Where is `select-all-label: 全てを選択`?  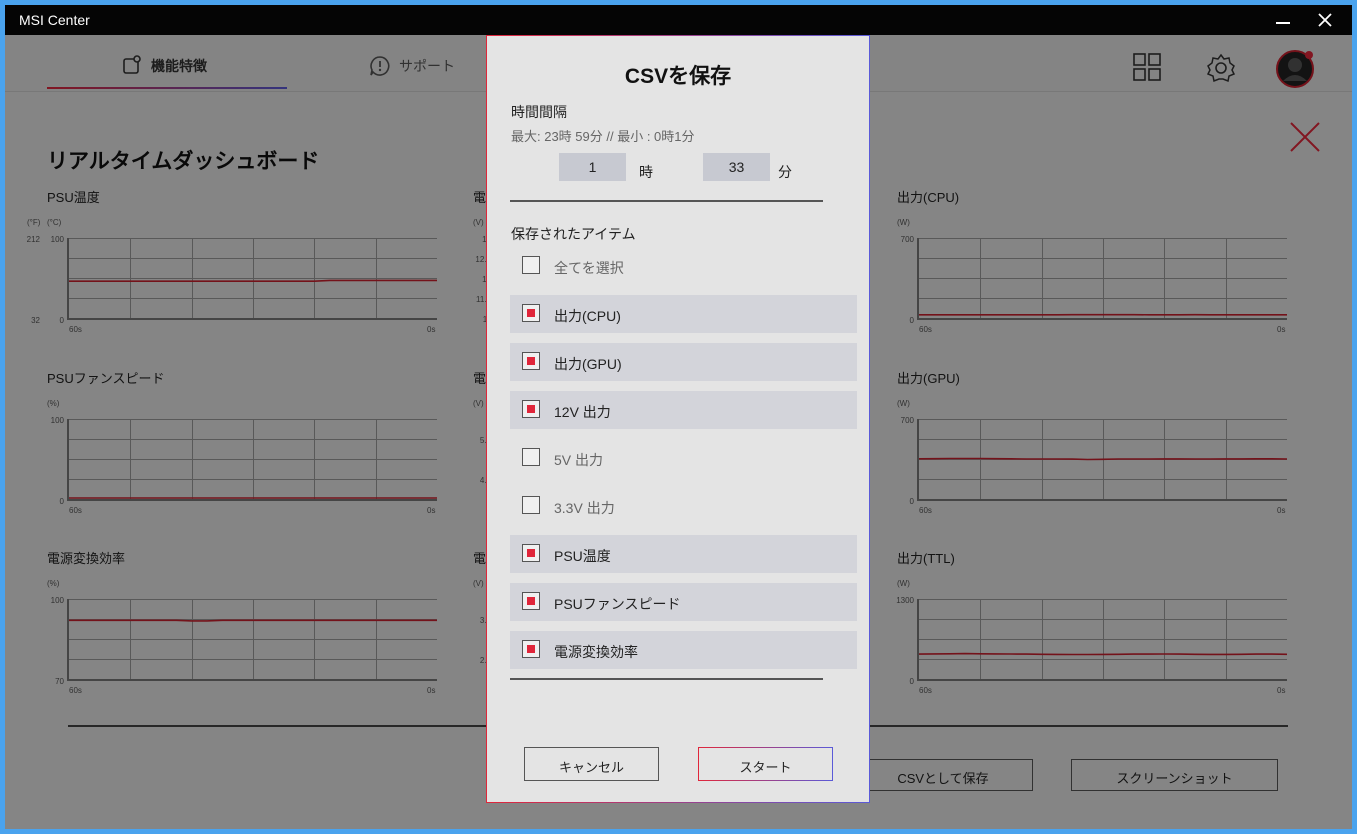
select-all-label: 全てを選択 is located at coordinates (589, 268).